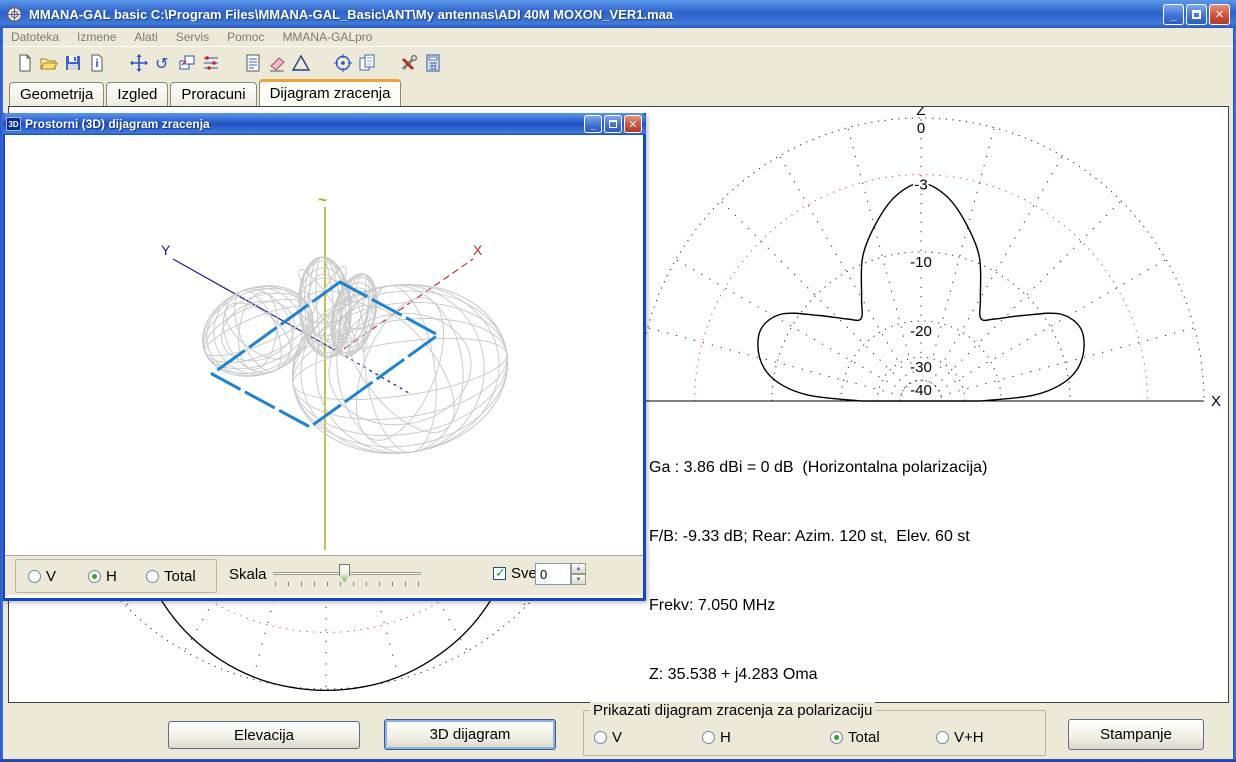 Image resolution: width=1236 pixels, height=762 pixels. I want to click on menu-mmana-galpro: MMANA-GALpro, so click(327, 37).